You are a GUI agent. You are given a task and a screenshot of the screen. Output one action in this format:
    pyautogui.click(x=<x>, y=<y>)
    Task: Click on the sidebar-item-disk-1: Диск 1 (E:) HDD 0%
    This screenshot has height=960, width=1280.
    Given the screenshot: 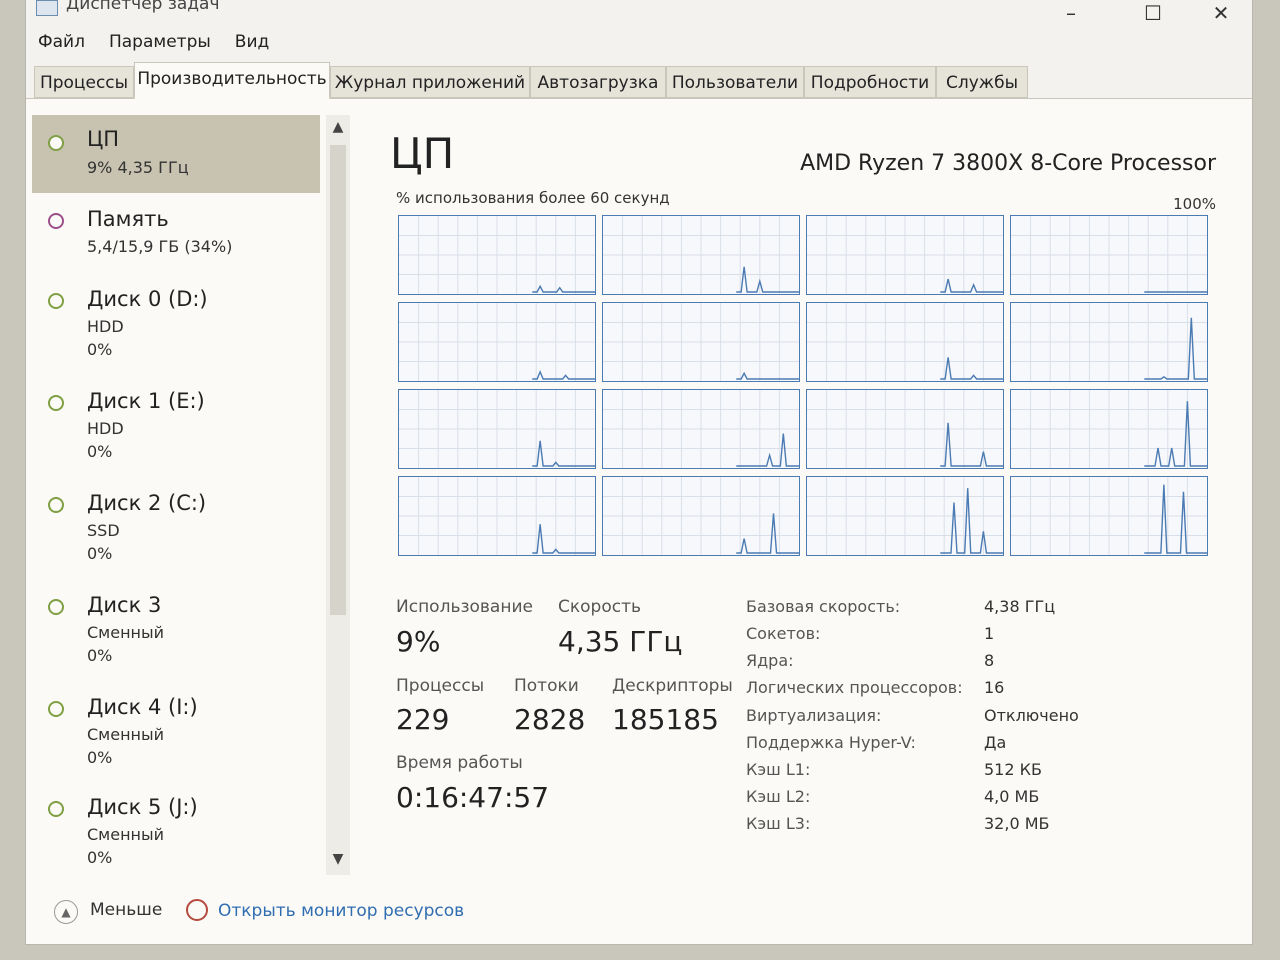 What is the action you would take?
    pyautogui.click(x=176, y=425)
    